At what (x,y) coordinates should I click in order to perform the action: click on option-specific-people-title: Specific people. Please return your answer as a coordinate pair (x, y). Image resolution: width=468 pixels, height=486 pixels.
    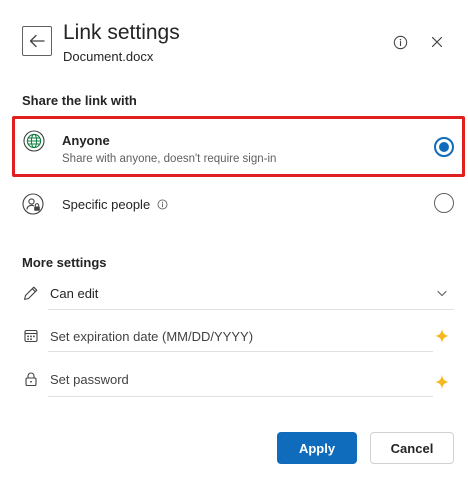
    Looking at the image, I should click on (115, 204).